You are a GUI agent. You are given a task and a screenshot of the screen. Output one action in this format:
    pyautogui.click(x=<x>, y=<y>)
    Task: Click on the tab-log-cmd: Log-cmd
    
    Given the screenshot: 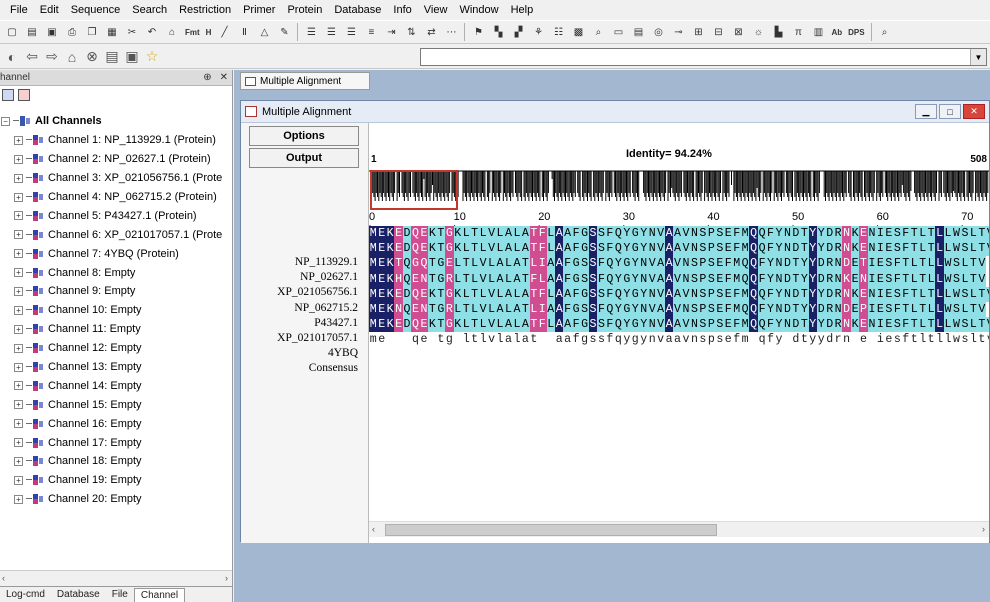 What is the action you would take?
    pyautogui.click(x=25, y=595)
    